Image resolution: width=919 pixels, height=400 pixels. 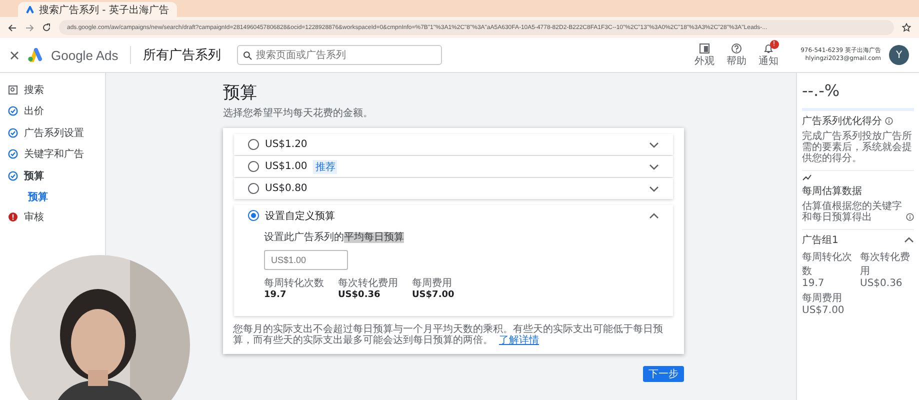 What do you see at coordinates (519, 340) in the screenshot?
I see `learn-more-link: 了解详情` at bounding box center [519, 340].